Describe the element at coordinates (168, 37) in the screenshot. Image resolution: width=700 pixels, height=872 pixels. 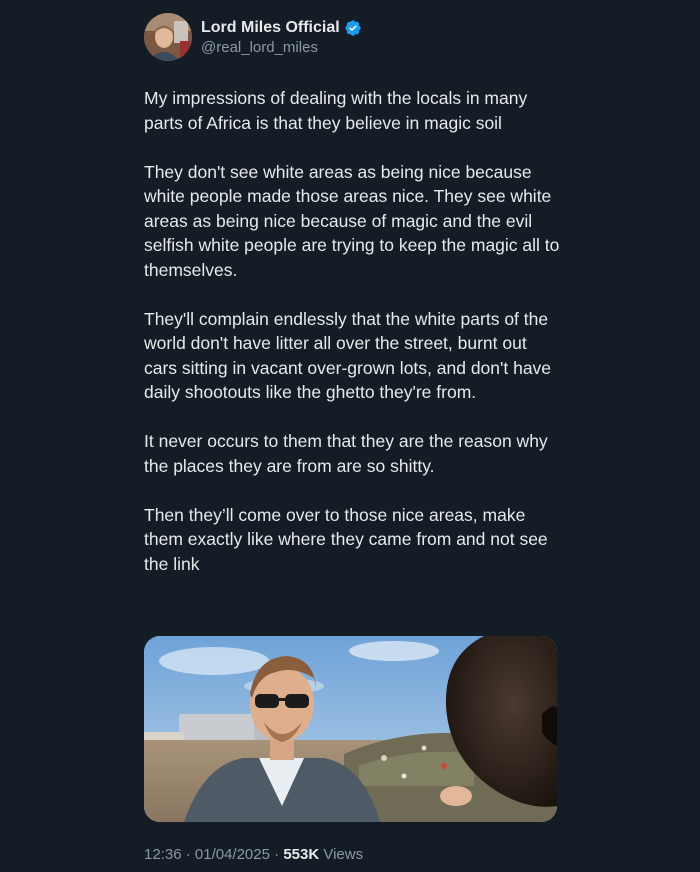
I see `avatar` at that location.